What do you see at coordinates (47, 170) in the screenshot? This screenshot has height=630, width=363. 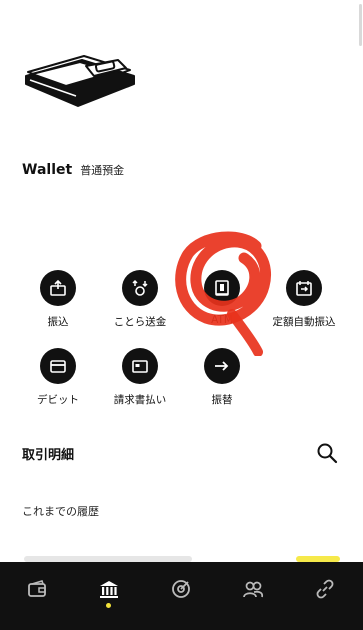 I see `account-title: Wallet` at bounding box center [47, 170].